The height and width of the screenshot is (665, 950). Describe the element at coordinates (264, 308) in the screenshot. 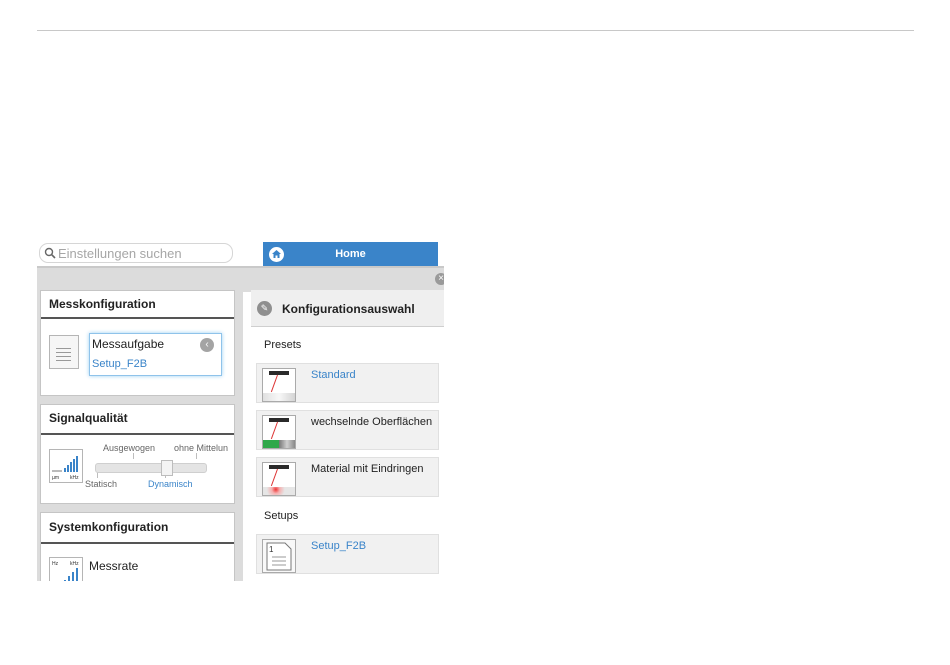

I see `edit-icon: ✎` at that location.